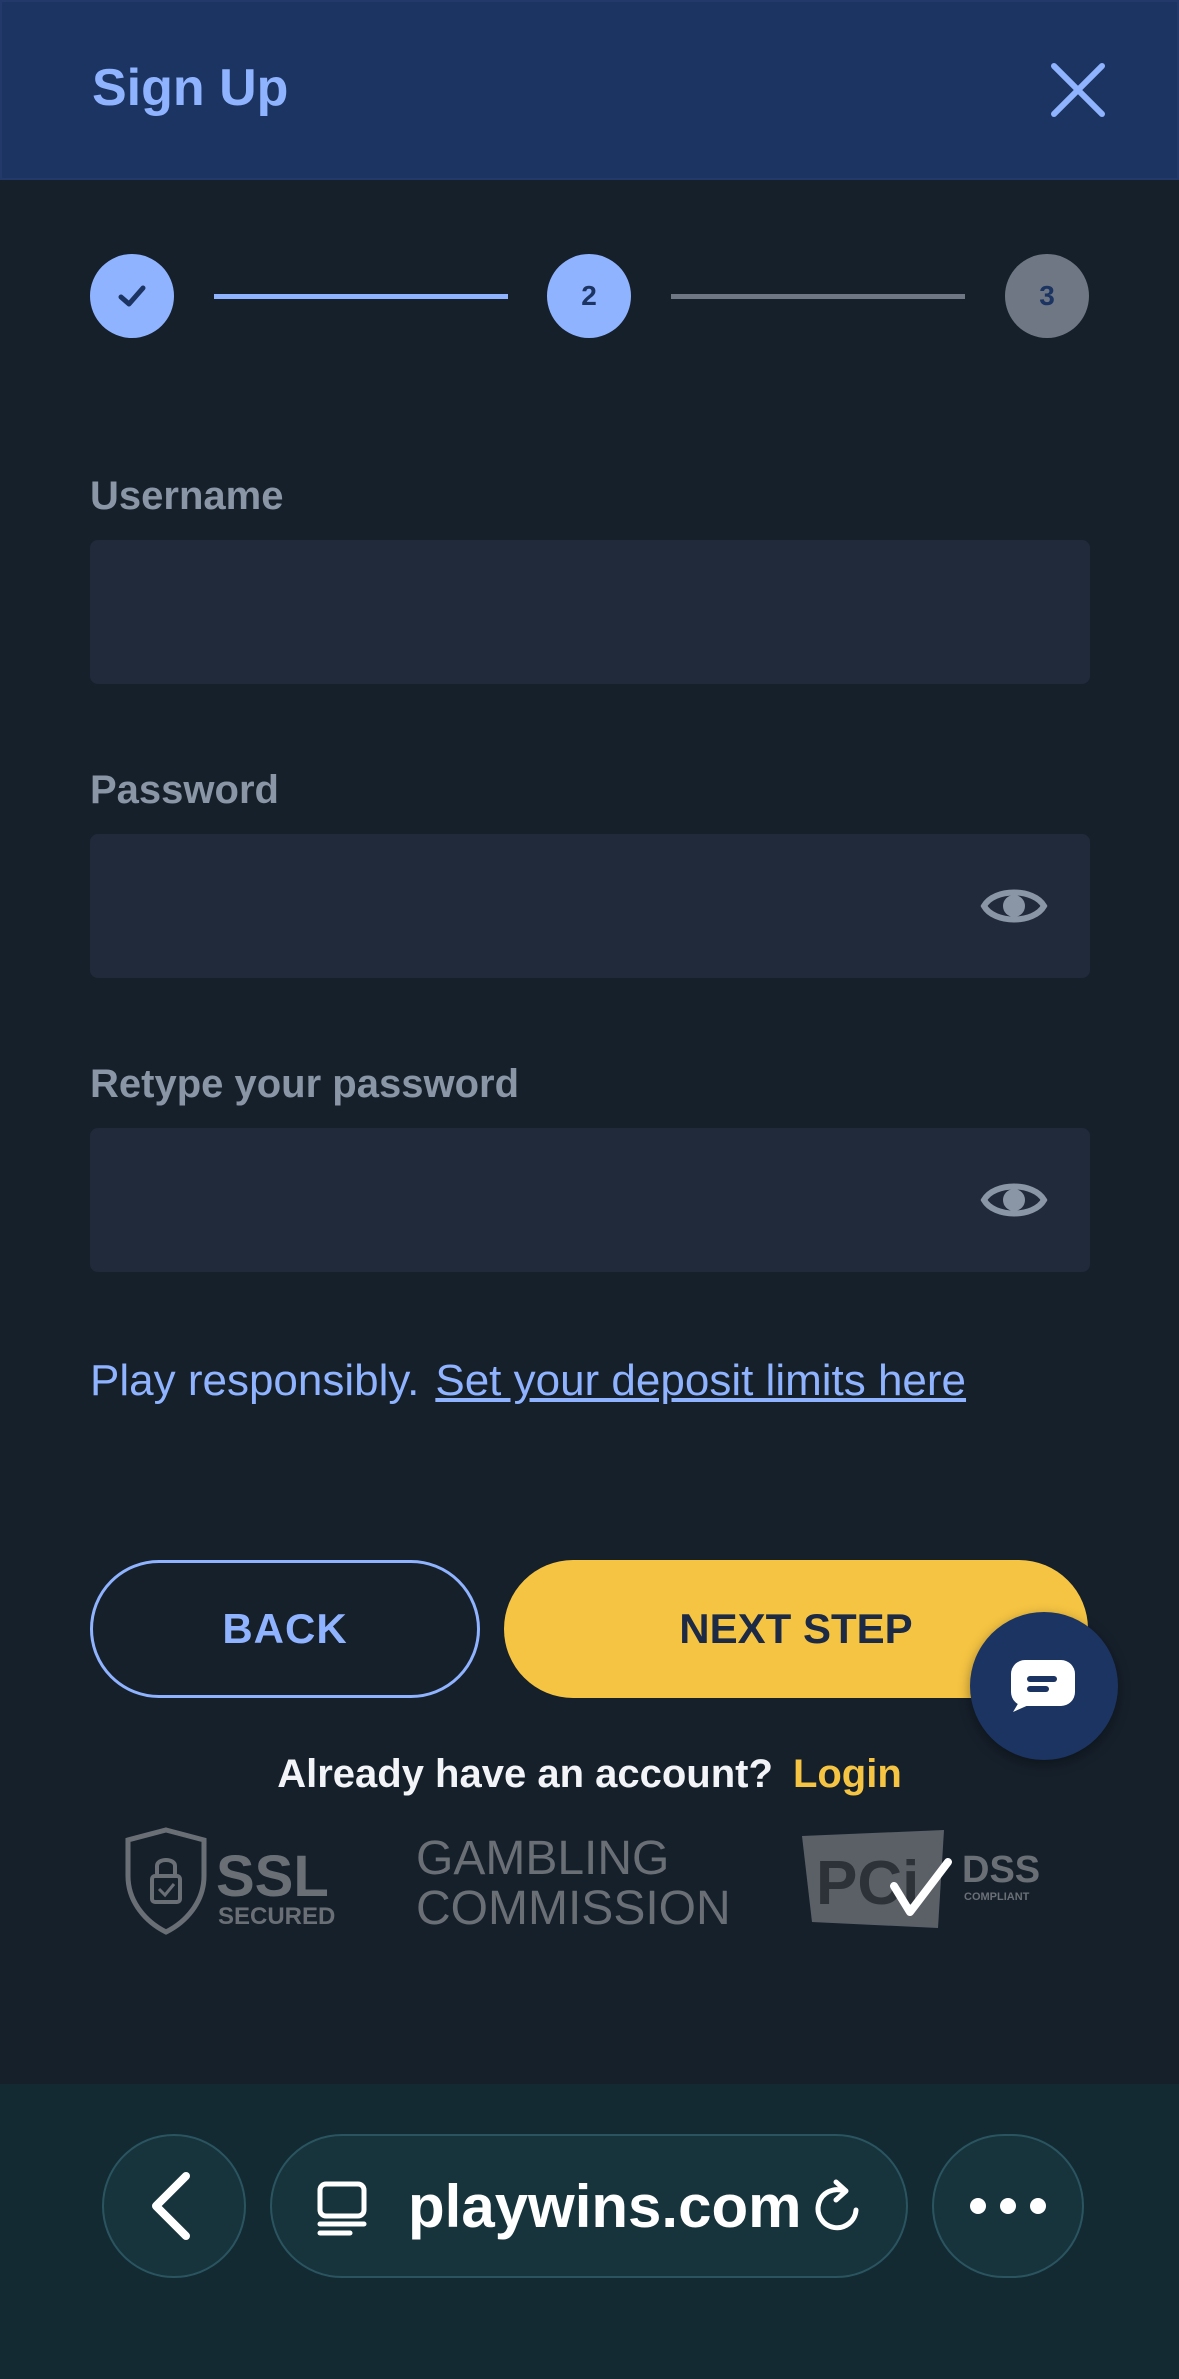 The image size is (1179, 2379). What do you see at coordinates (187, 496) in the screenshot?
I see `username-label: Username` at bounding box center [187, 496].